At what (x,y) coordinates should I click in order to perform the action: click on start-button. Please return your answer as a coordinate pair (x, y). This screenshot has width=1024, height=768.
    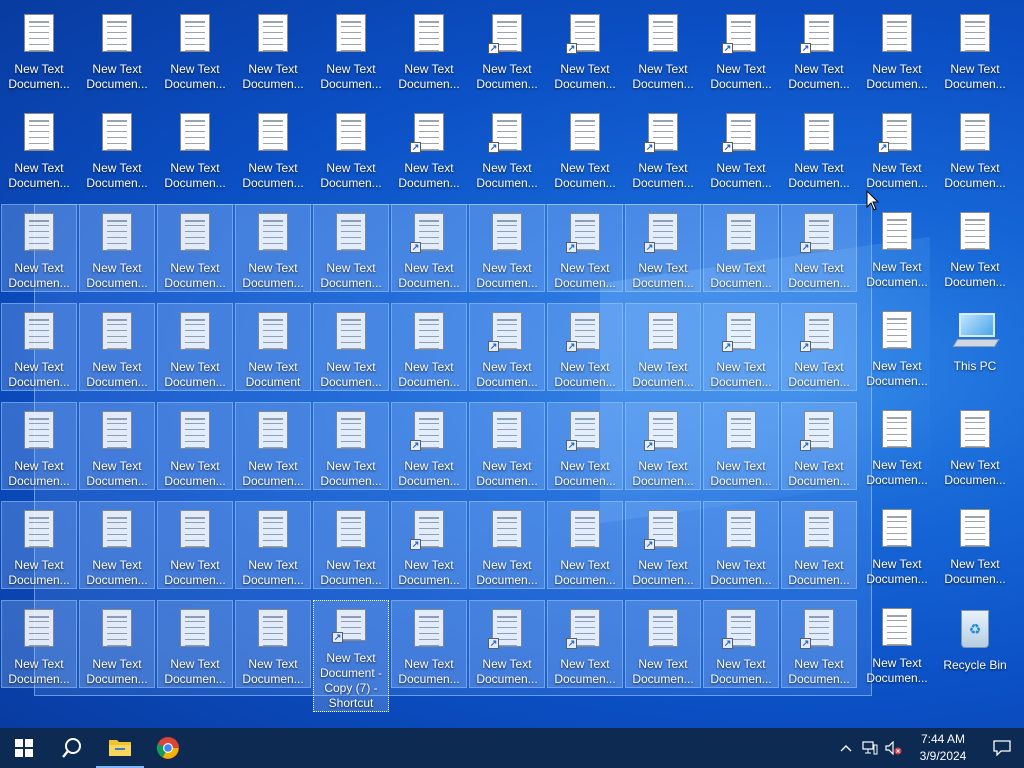
    Looking at the image, I should click on (24, 748).